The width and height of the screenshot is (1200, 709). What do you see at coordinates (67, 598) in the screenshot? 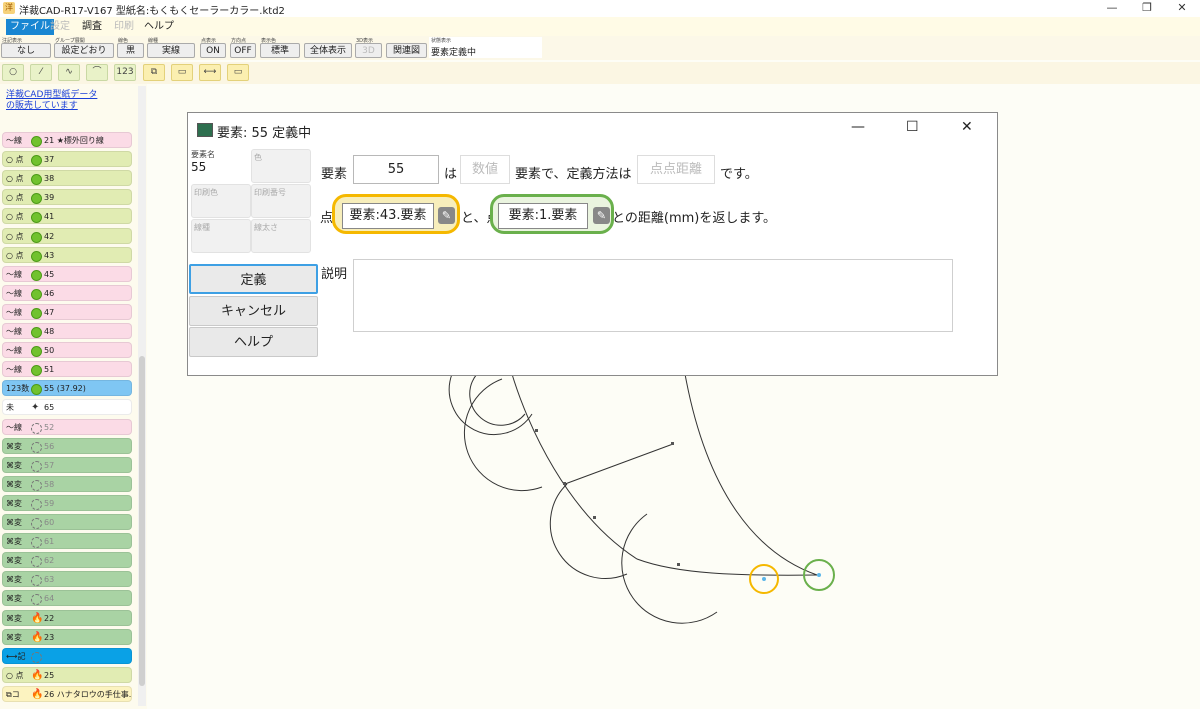
I see `element-list-item: ⌘変 64` at bounding box center [67, 598].